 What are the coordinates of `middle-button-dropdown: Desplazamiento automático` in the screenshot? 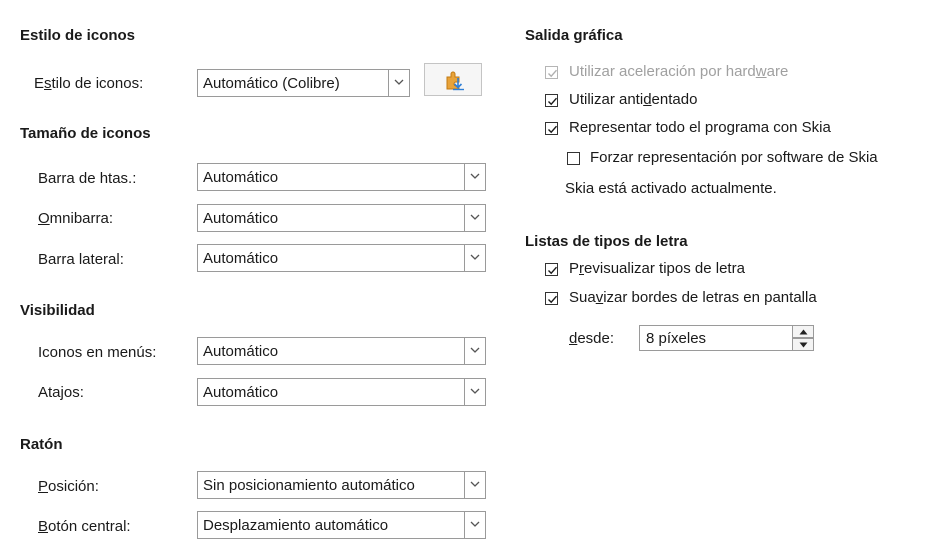 It's located at (341, 525).